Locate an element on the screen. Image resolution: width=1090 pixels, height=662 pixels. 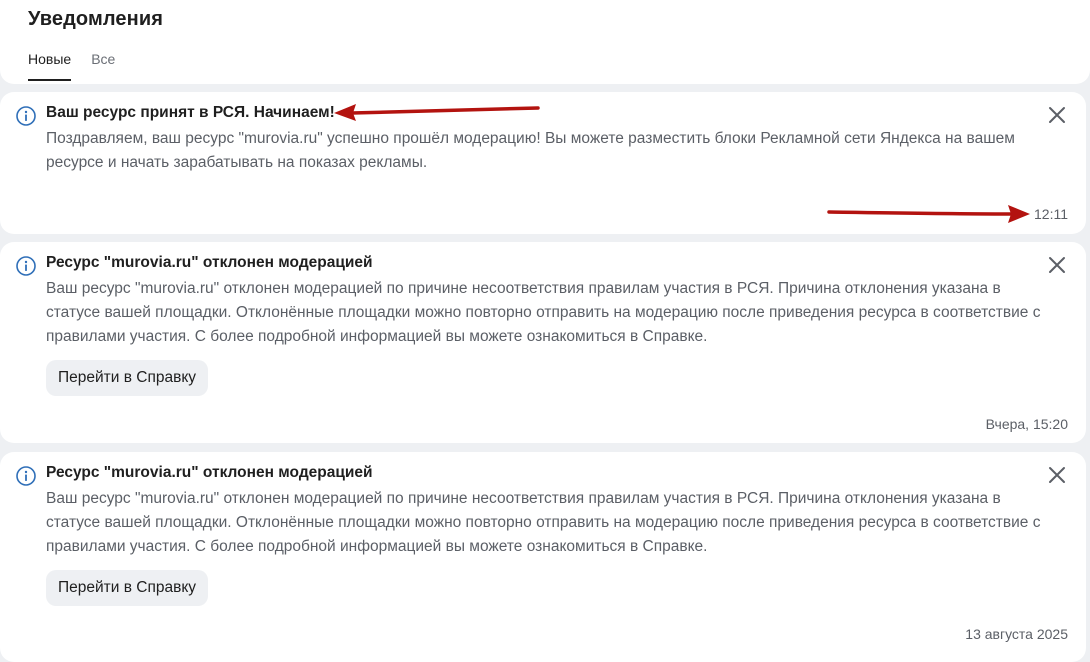
page-title: Уведомления is located at coordinates (95, 19).